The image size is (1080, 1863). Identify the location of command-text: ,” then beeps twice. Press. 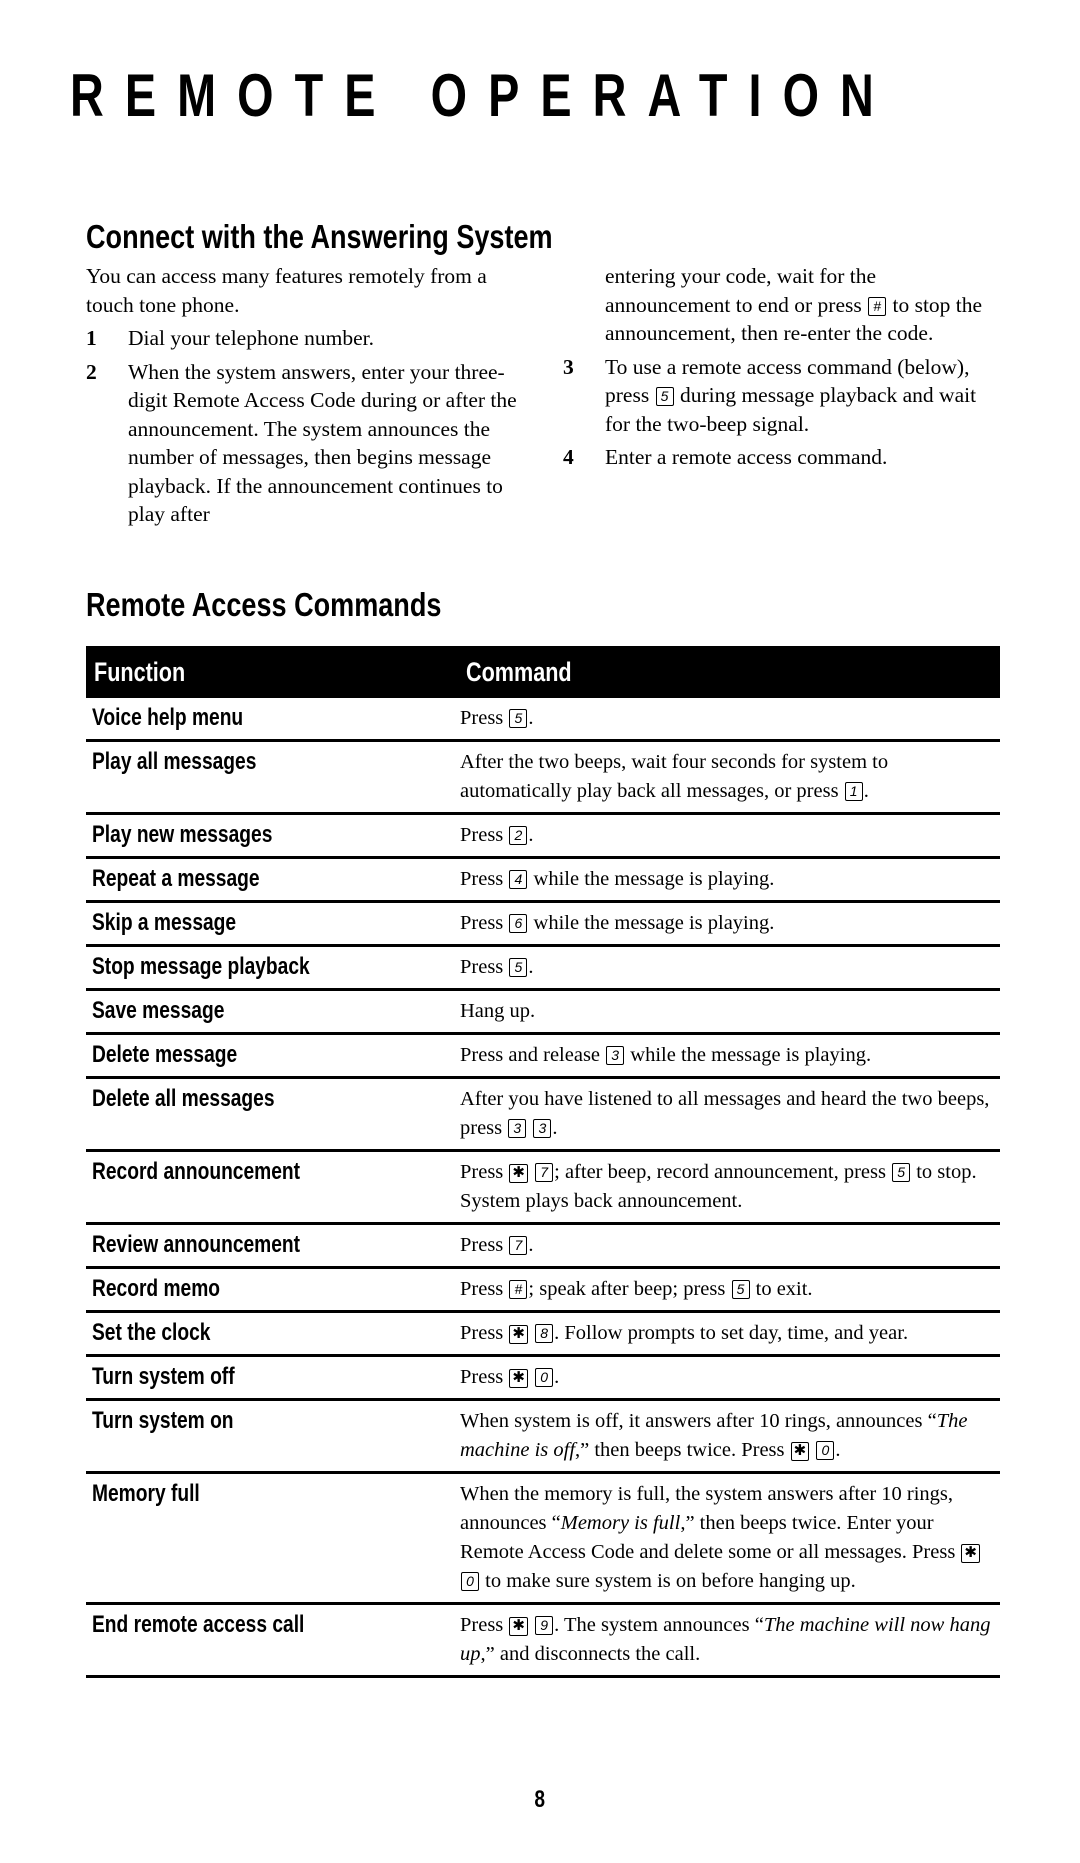
(682, 1450).